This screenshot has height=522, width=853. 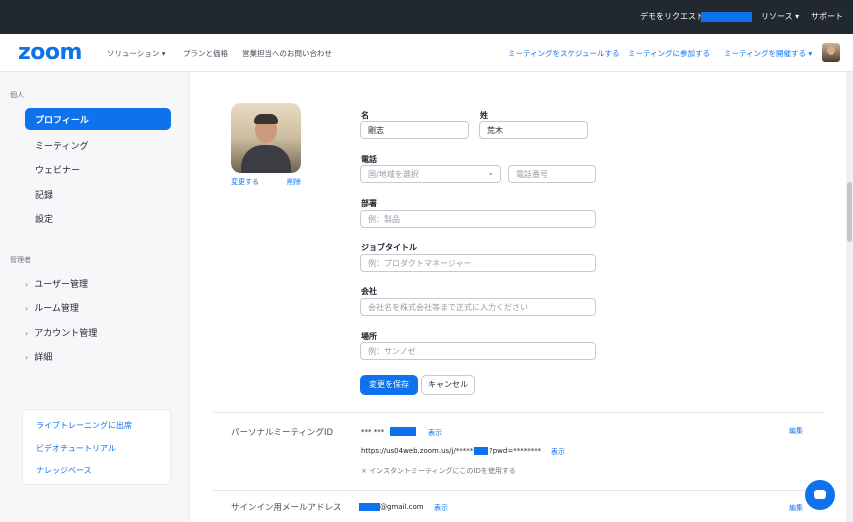 What do you see at coordinates (64, 470) in the screenshot?
I see `knowledge-base-link: ナレッジベース` at bounding box center [64, 470].